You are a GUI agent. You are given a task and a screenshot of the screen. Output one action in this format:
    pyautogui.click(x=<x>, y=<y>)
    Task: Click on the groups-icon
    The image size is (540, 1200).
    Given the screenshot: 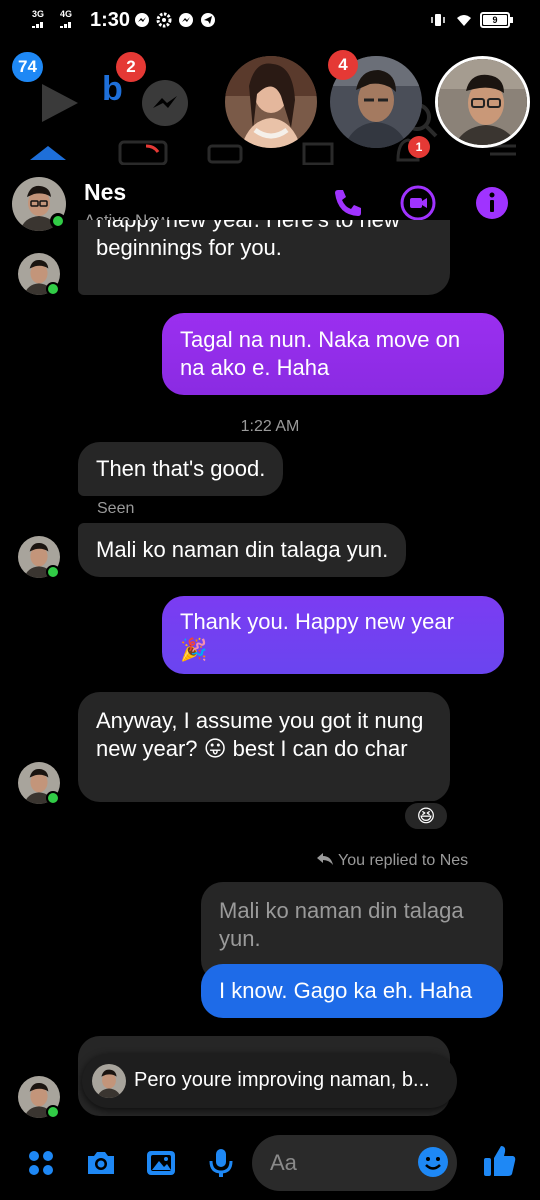 What is the action you would take?
    pyautogui.click(x=318, y=153)
    